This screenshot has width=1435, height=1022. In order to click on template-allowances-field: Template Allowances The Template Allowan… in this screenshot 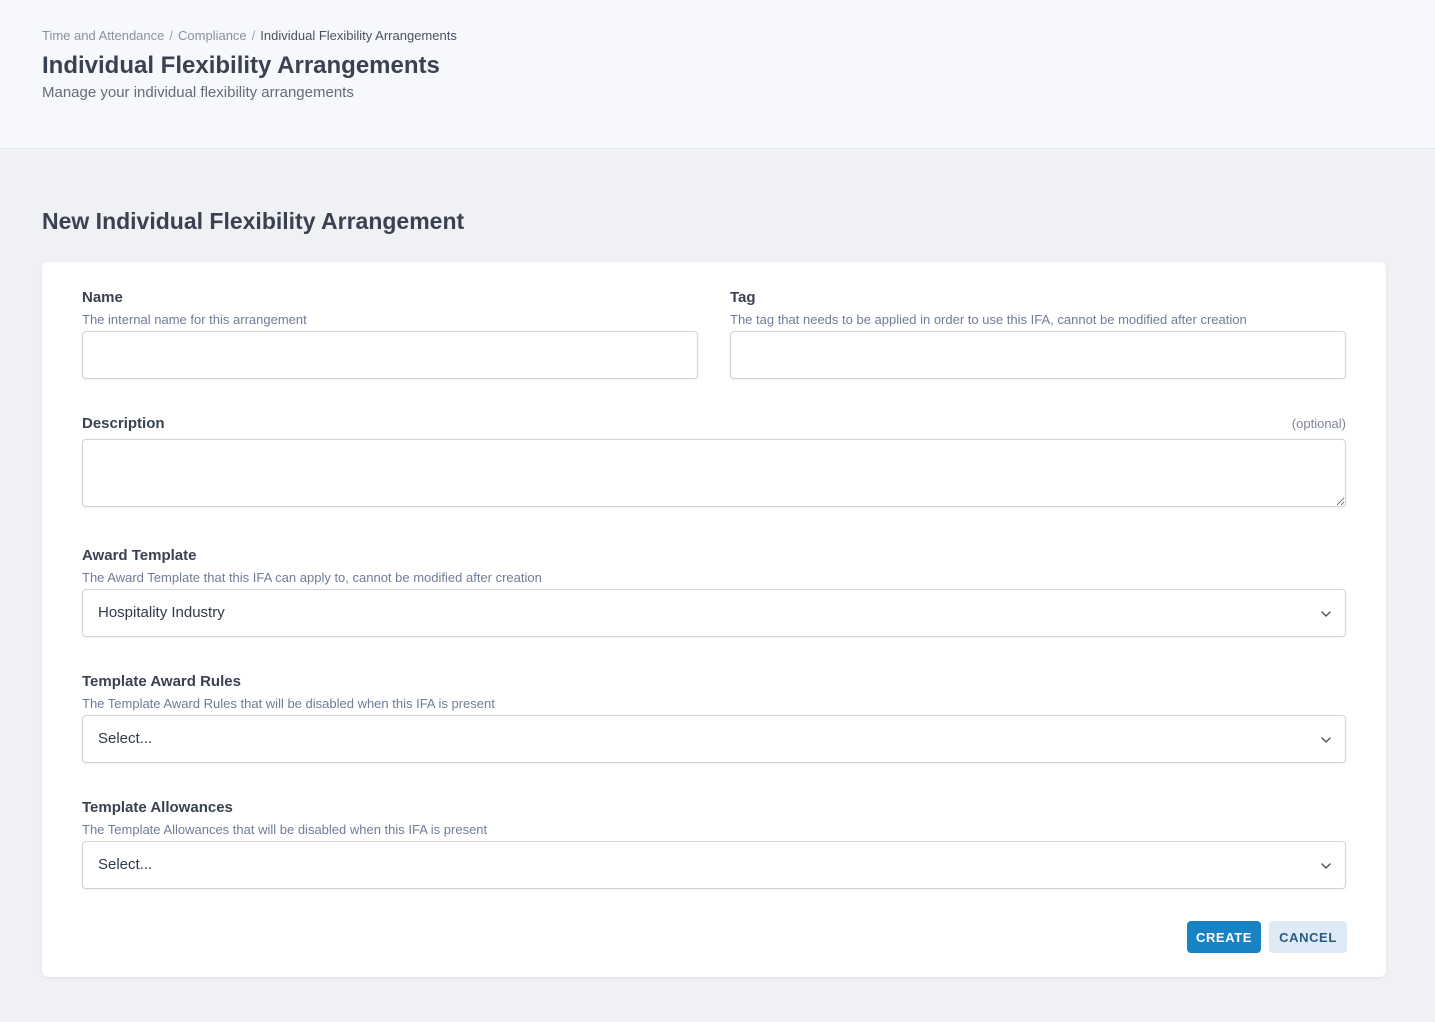, I will do `click(714, 843)`.